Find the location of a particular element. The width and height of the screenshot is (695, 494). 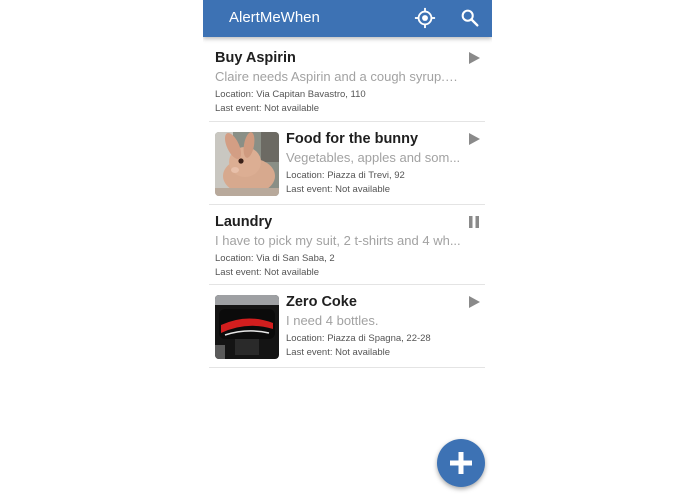

alert-title: Laundry is located at coordinates (244, 222).